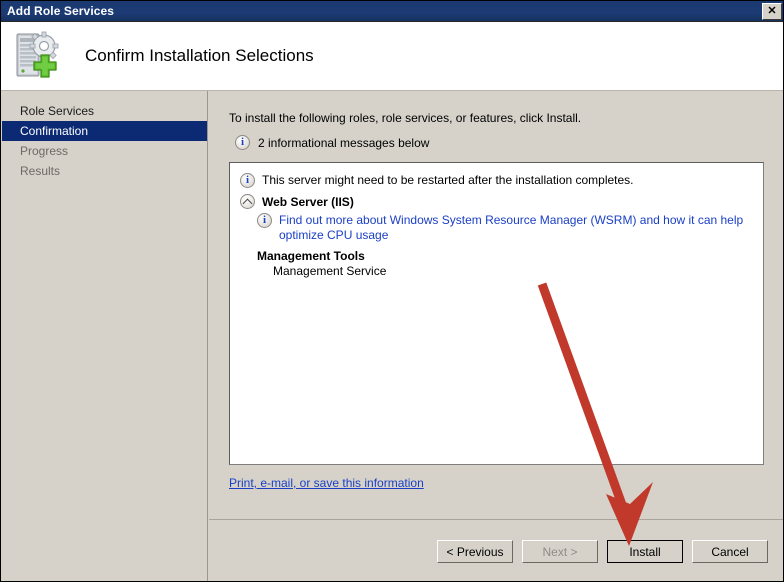 The height and width of the screenshot is (582, 784). I want to click on informational-messages-line: 2 informational messages below, so click(499, 142).